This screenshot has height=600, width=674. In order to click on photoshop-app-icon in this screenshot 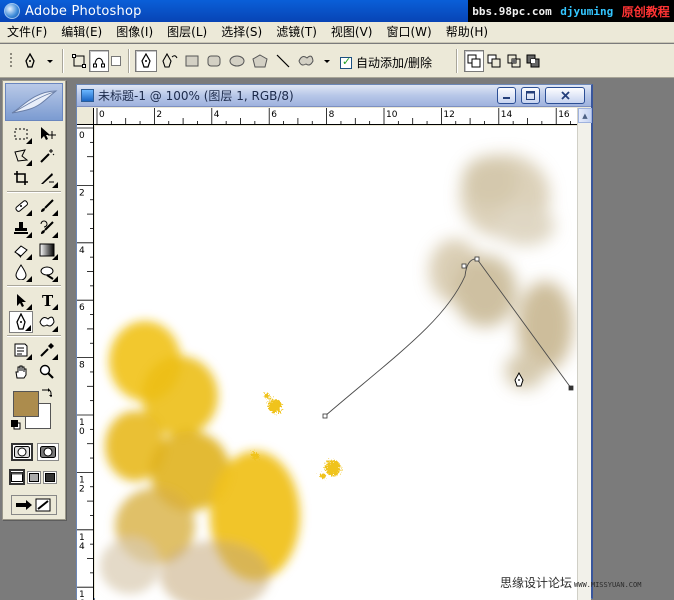, I will do `click(12, 11)`.